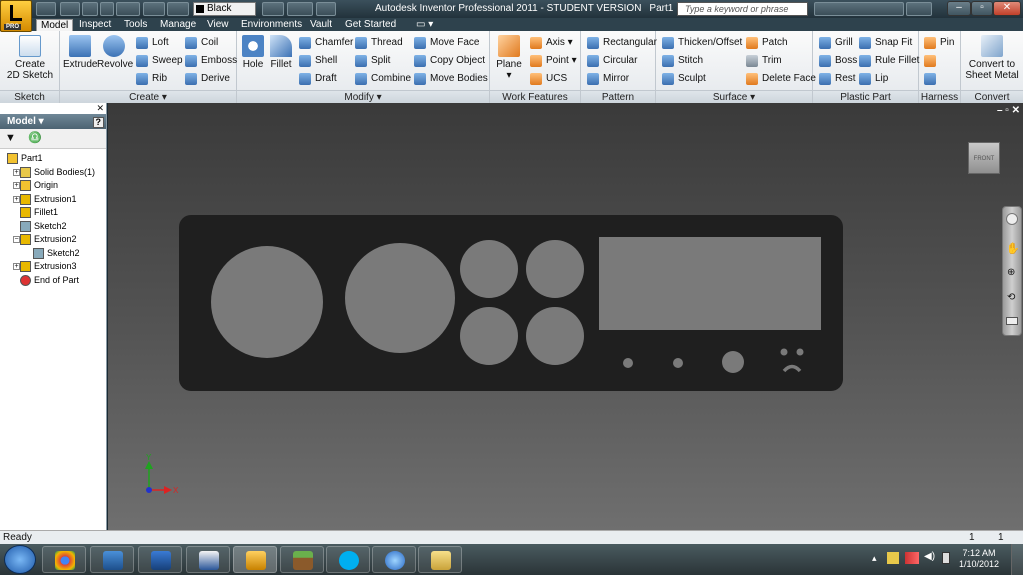 This screenshot has height=575, width=1023. I want to click on harness-properties-icon, so click(931, 79).